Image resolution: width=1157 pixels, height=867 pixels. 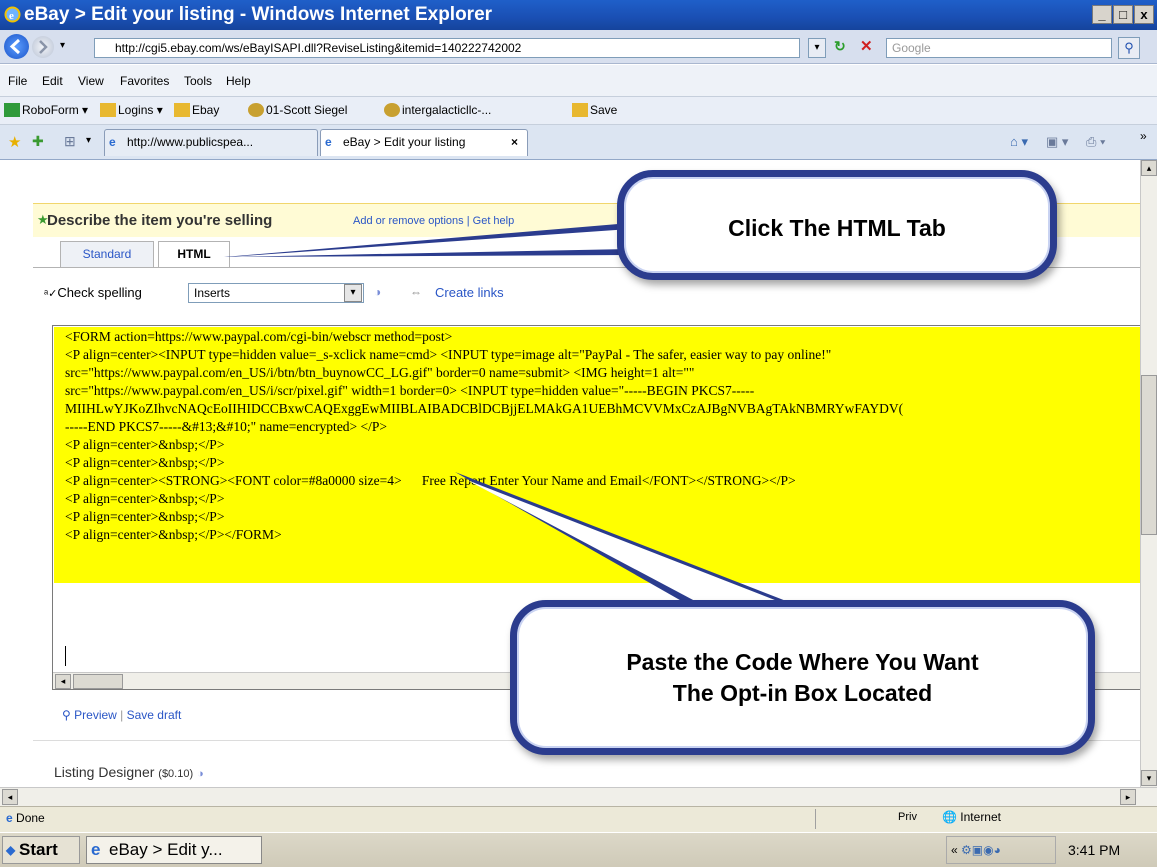 What do you see at coordinates (817, 48) in the screenshot?
I see `address-dropdown-button: ▾` at bounding box center [817, 48].